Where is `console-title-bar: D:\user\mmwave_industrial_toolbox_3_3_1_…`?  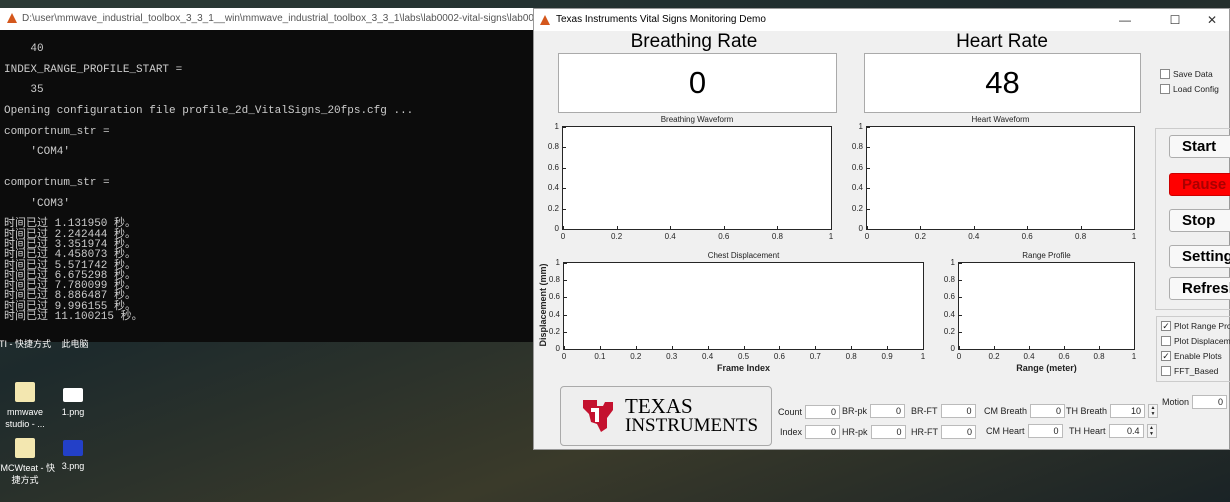
console-title-bar: D:\user\mmwave_industrial_toolbox_3_3_1_… is located at coordinates (268, 19).